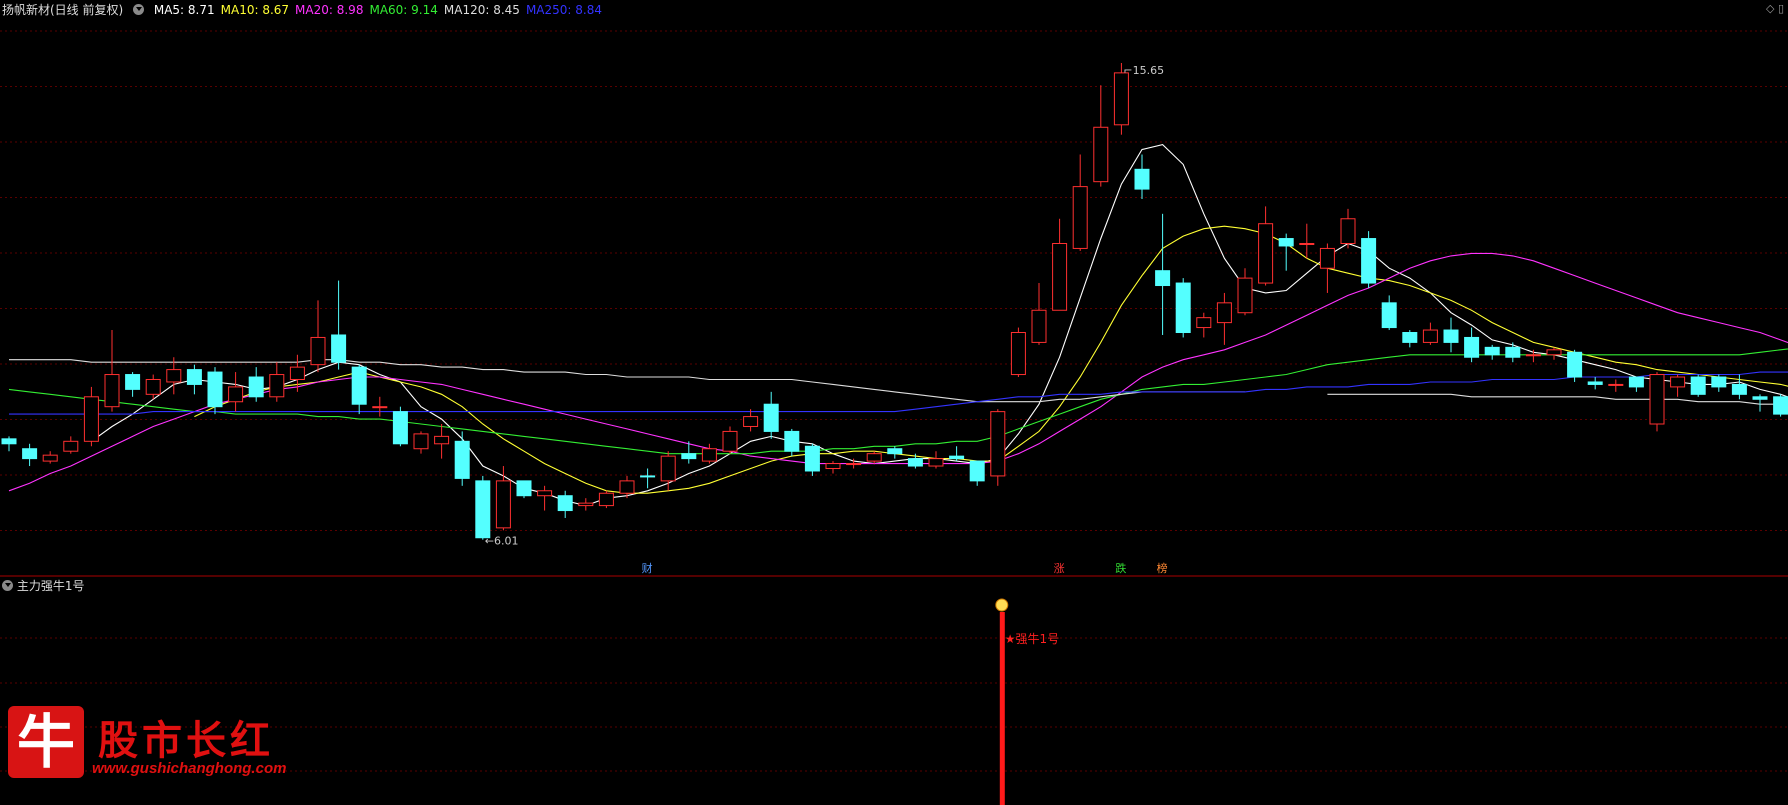 The width and height of the screenshot is (1788, 805). What do you see at coordinates (502, 541) in the screenshot?
I see `low-price-label: ←6.01` at bounding box center [502, 541].